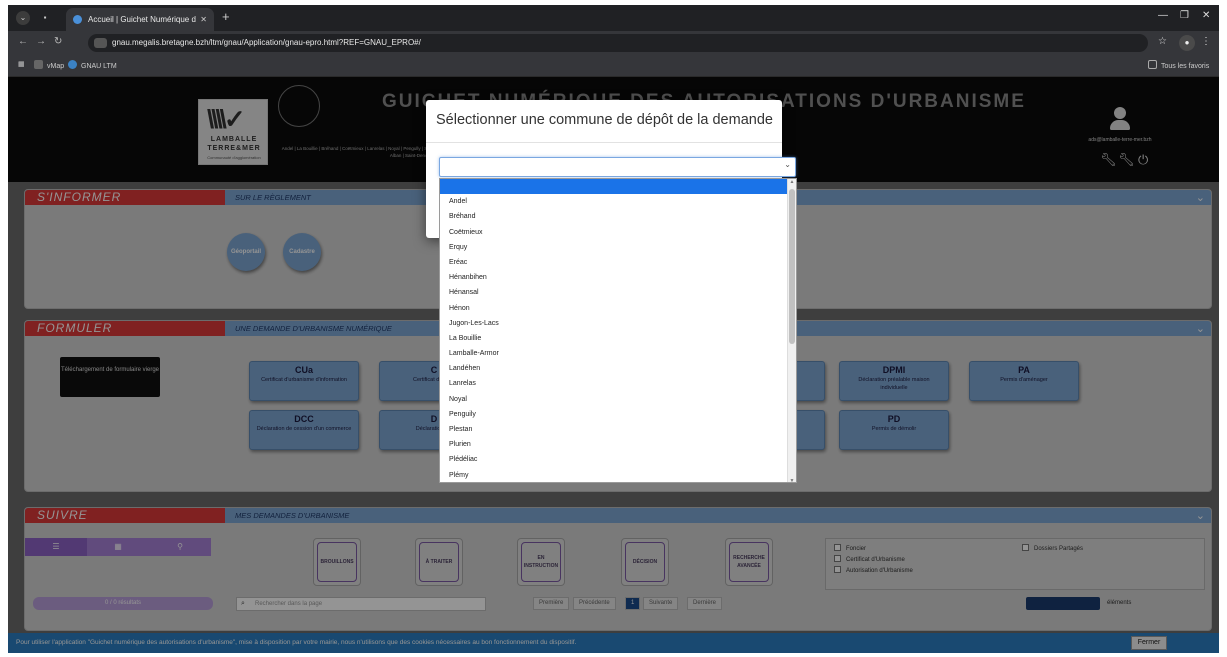  I want to click on bookmarks-bar: ▦ vMap GNAU LTM Tous les favoris, so click(613, 66).